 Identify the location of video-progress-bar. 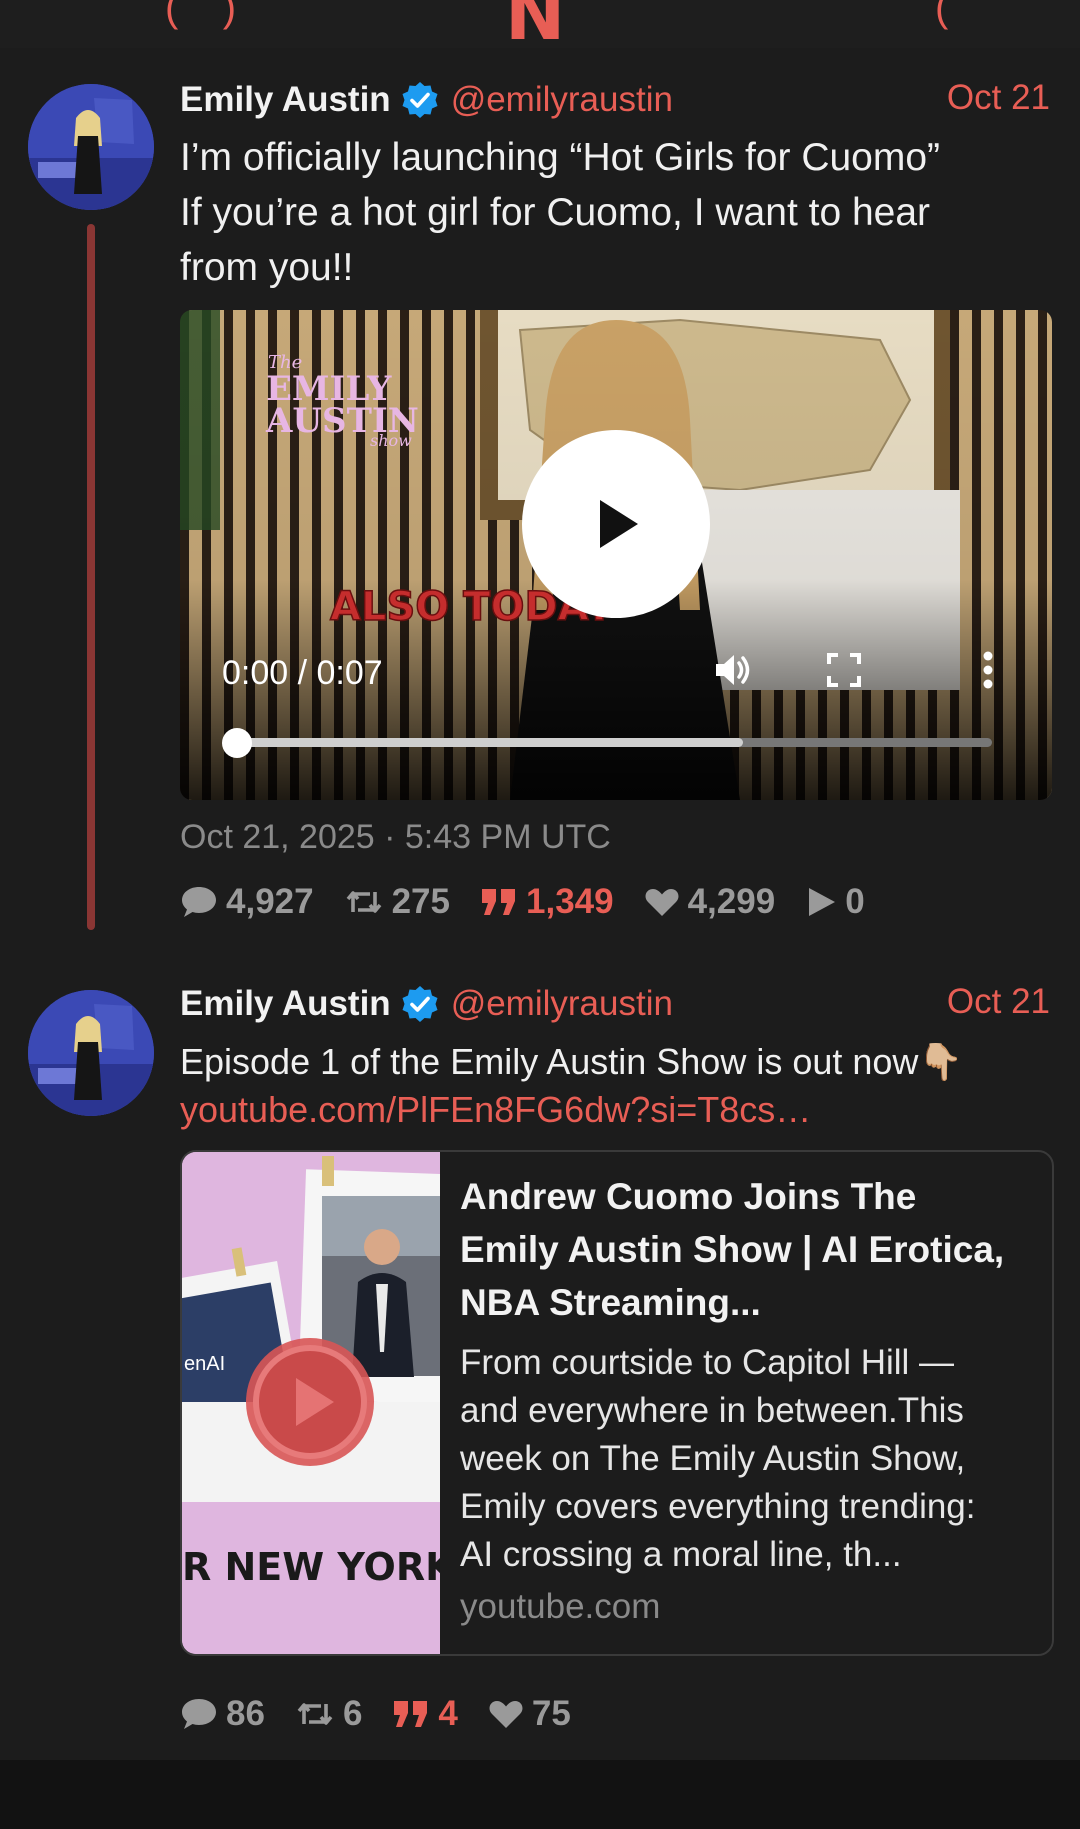
(615, 742).